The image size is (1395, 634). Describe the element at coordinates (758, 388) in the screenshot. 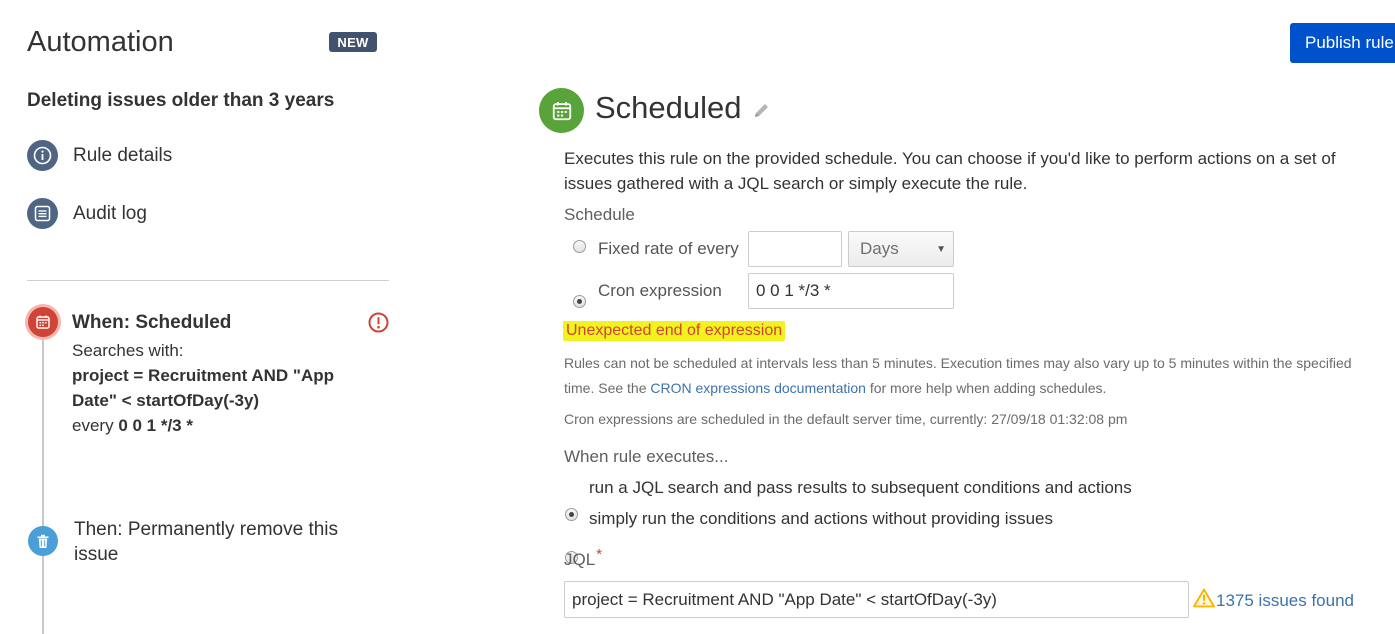

I see `cron-docs-link: CRON expressions documentation` at that location.